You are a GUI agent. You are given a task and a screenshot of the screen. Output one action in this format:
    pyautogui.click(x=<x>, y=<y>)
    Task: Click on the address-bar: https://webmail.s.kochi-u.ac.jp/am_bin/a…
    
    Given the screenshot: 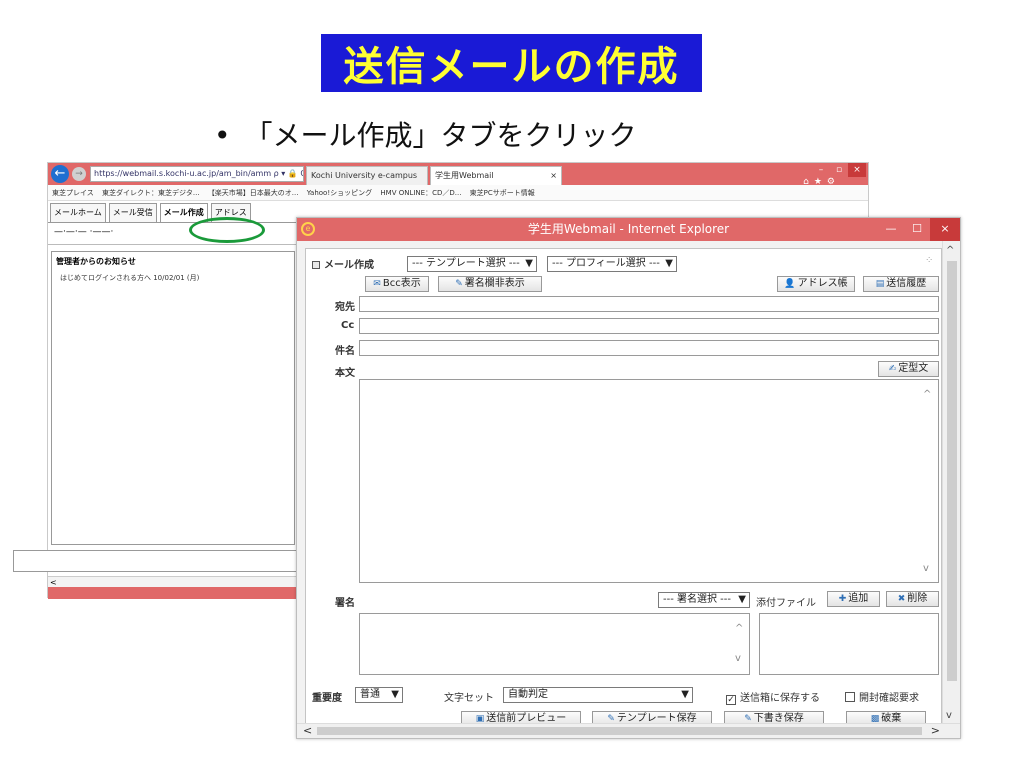 What is the action you would take?
    pyautogui.click(x=197, y=174)
    